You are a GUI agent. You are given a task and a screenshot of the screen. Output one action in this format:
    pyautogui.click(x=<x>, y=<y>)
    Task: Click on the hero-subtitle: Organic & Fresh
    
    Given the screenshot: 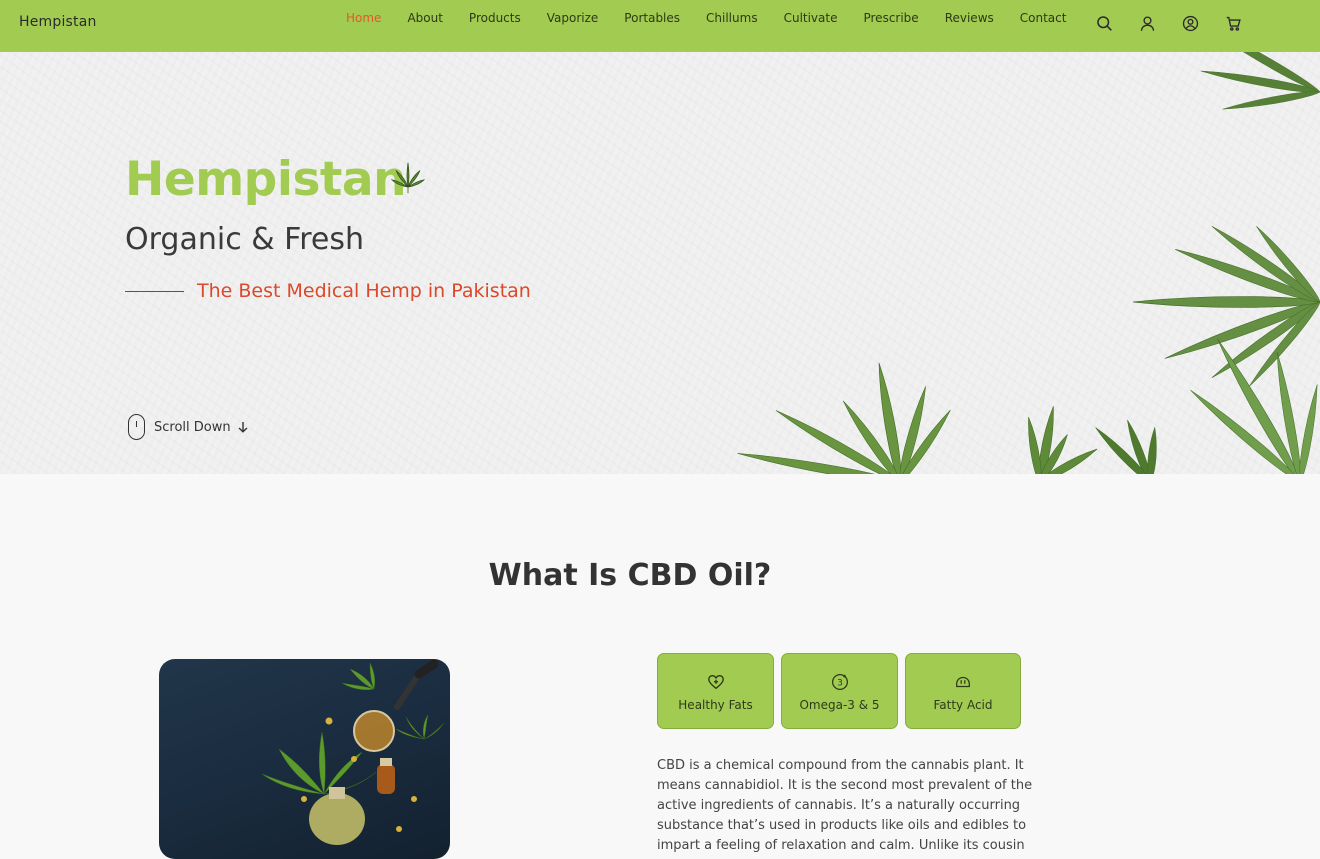 What is the action you would take?
    pyautogui.click(x=245, y=239)
    